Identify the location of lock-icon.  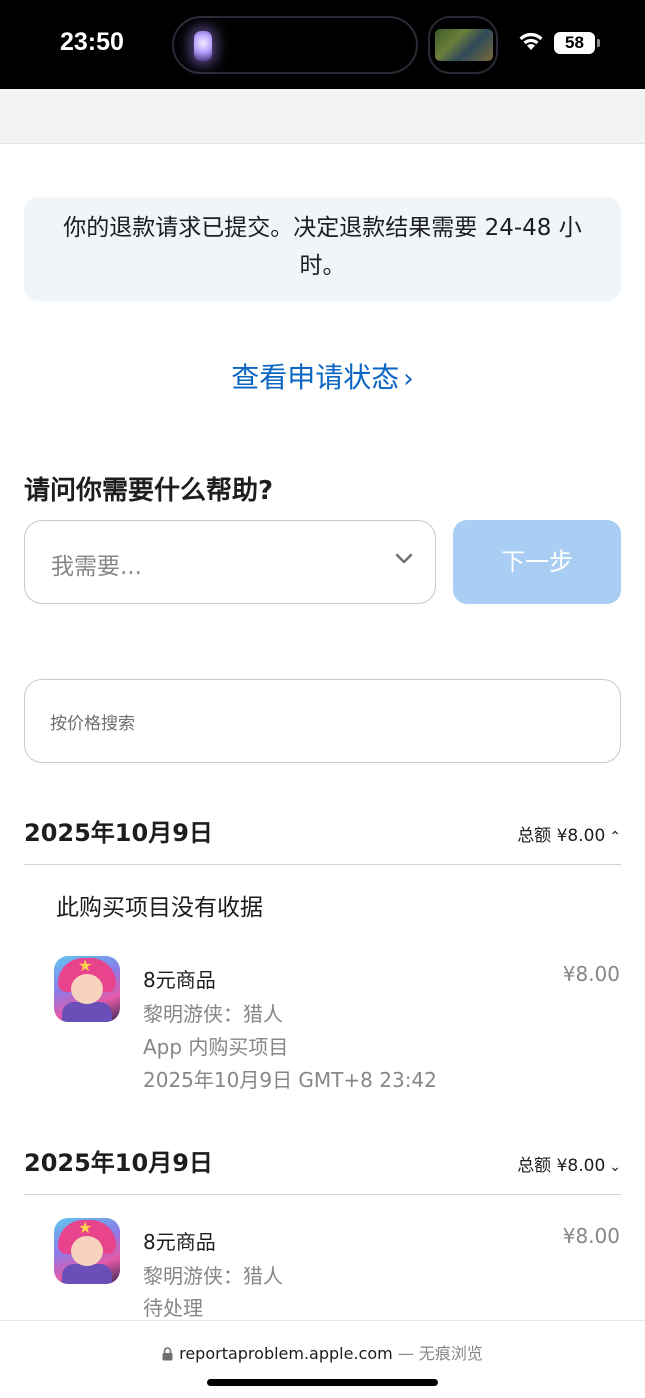
(167, 1354).